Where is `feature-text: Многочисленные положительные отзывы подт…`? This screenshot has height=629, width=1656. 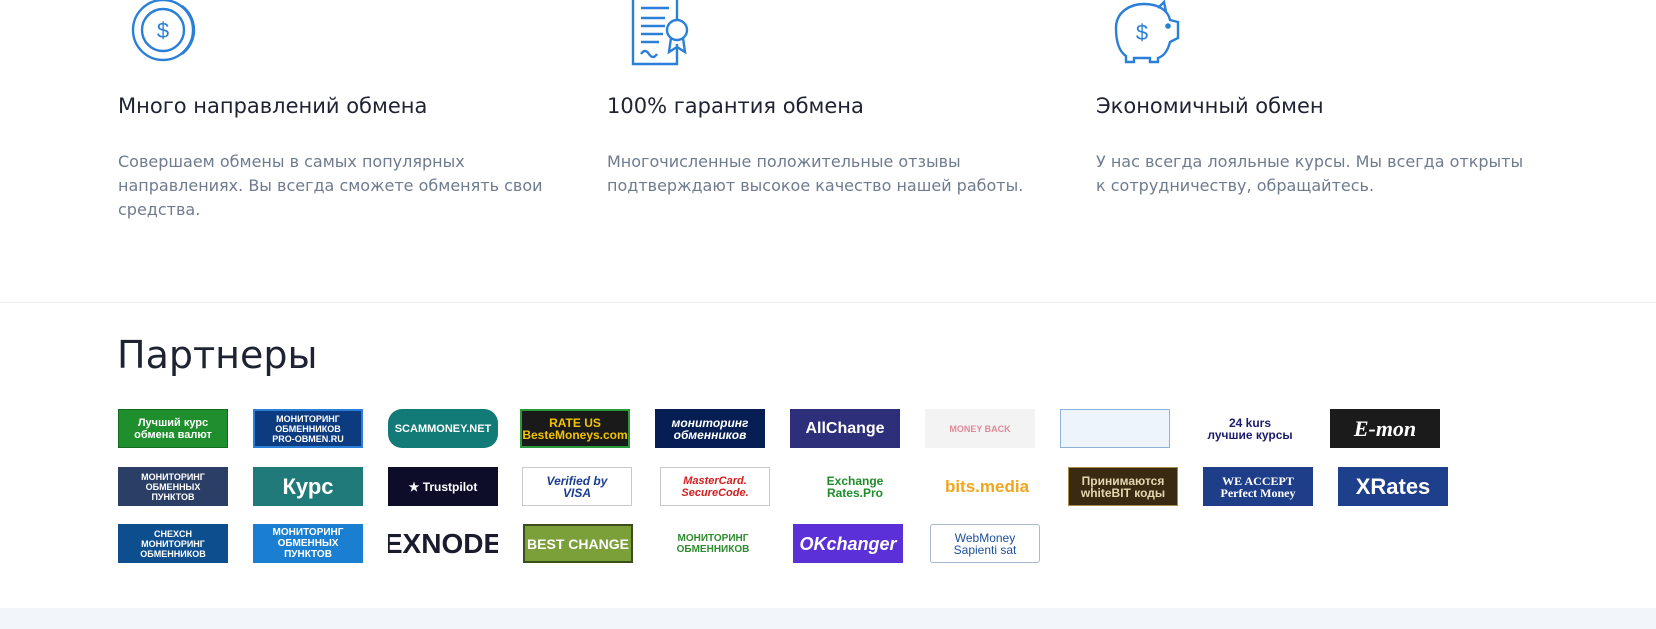
feature-text: Многочисленные положительные отзывы подт… is located at coordinates (815, 173).